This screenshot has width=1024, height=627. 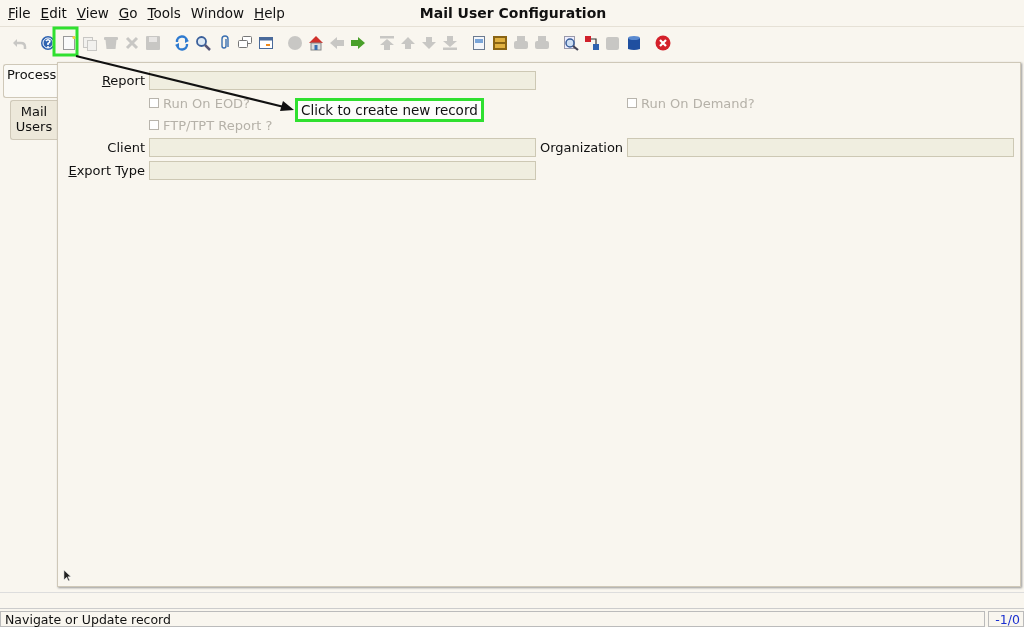 What do you see at coordinates (479, 43) in the screenshot?
I see `document-icon` at bounding box center [479, 43].